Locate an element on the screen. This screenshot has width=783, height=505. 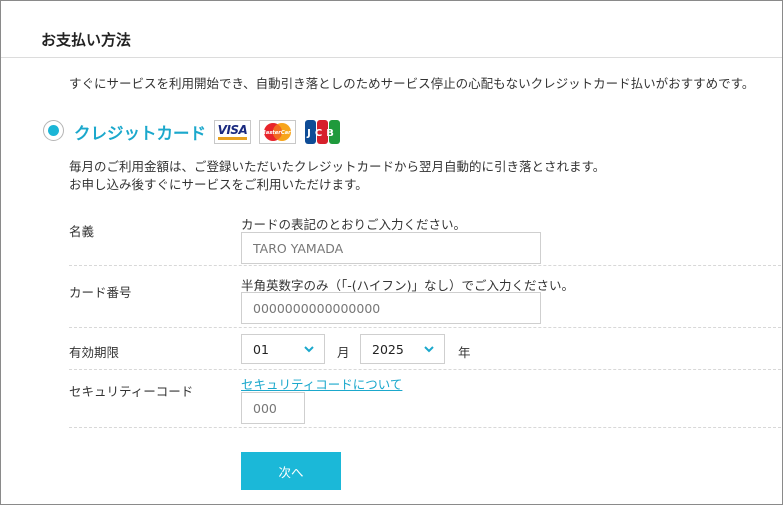
svg-text: JCB is located at coordinates (322, 133).